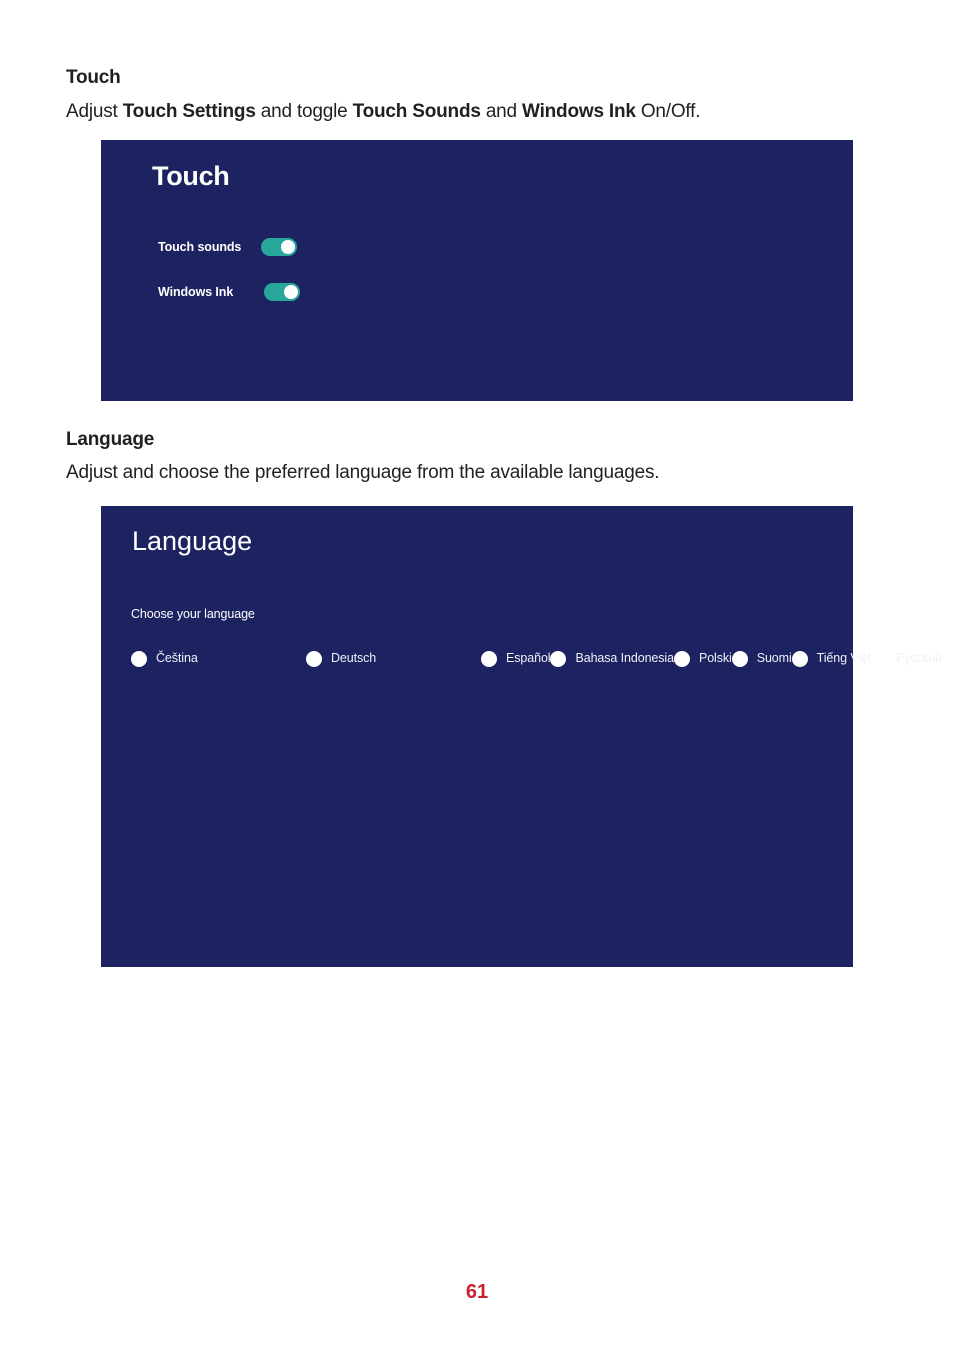  What do you see at coordinates (528, 658) in the screenshot?
I see `language-option-label: Español` at bounding box center [528, 658].